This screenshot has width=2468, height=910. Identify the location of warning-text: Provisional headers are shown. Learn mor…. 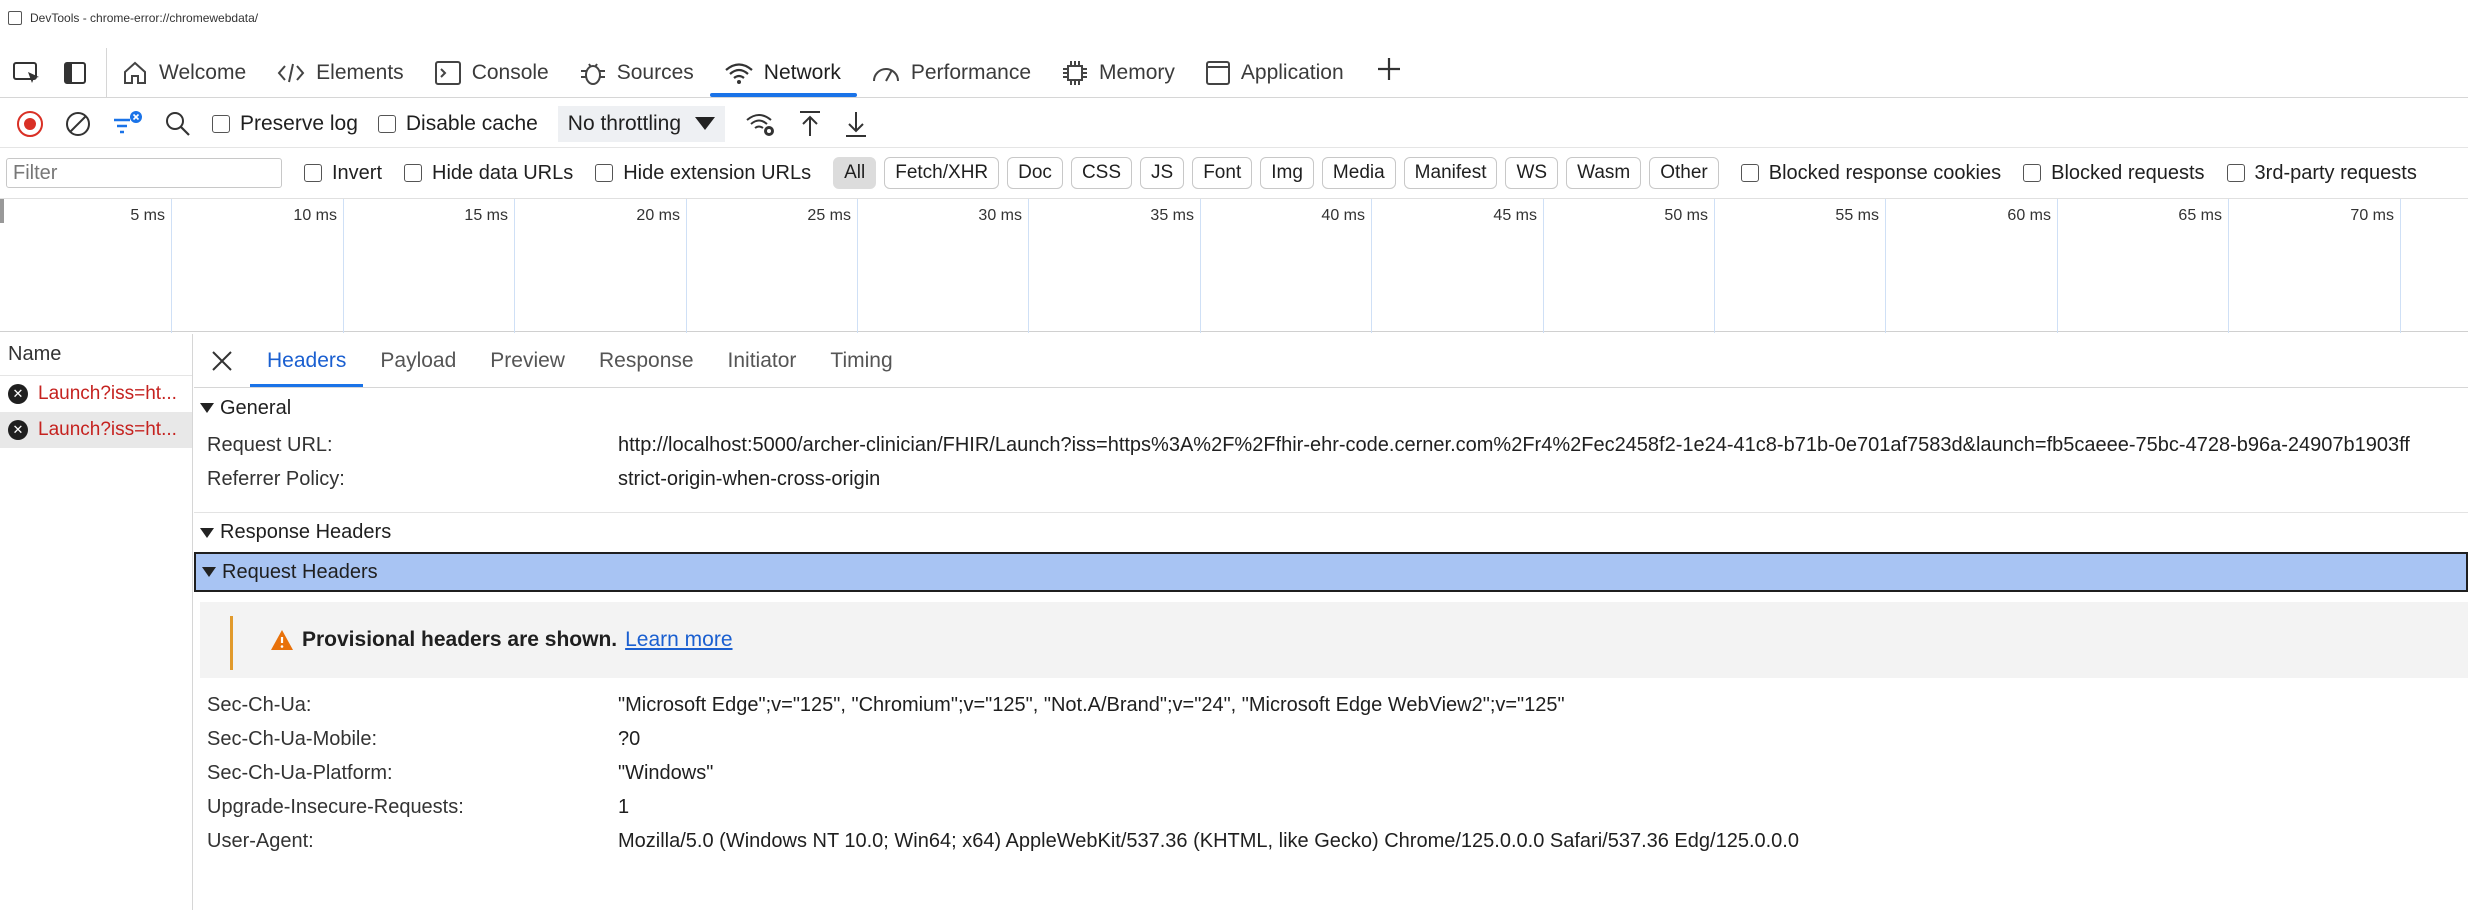
(501, 640).